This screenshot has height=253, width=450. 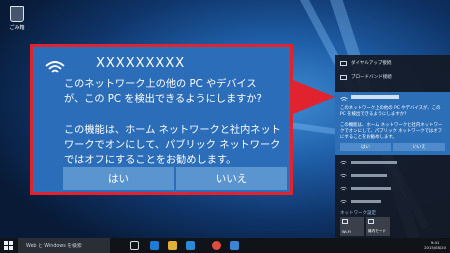 What do you see at coordinates (8, 245) in the screenshot?
I see `windows-start-icon` at bounding box center [8, 245].